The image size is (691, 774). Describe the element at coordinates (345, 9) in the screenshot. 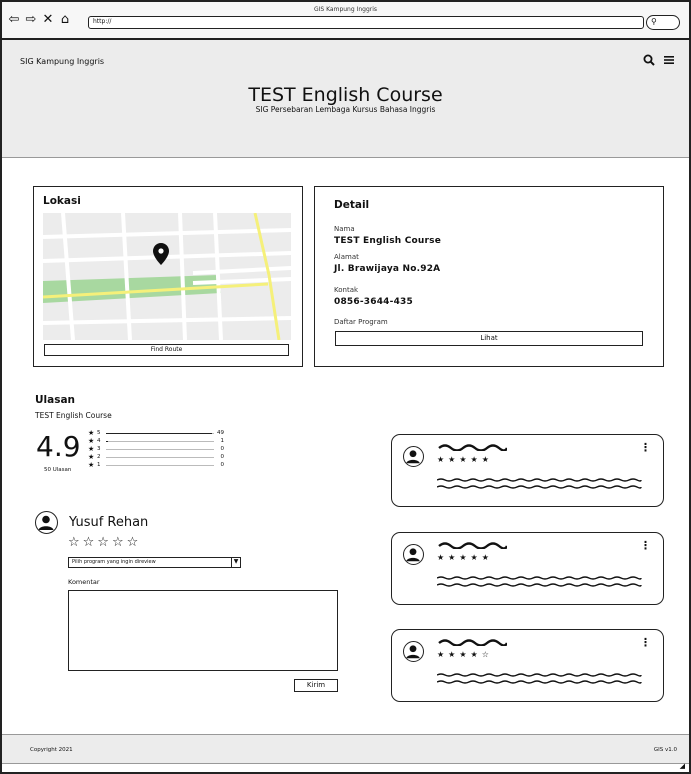

I see `window-title: GIS Kampung Inggris` at that location.